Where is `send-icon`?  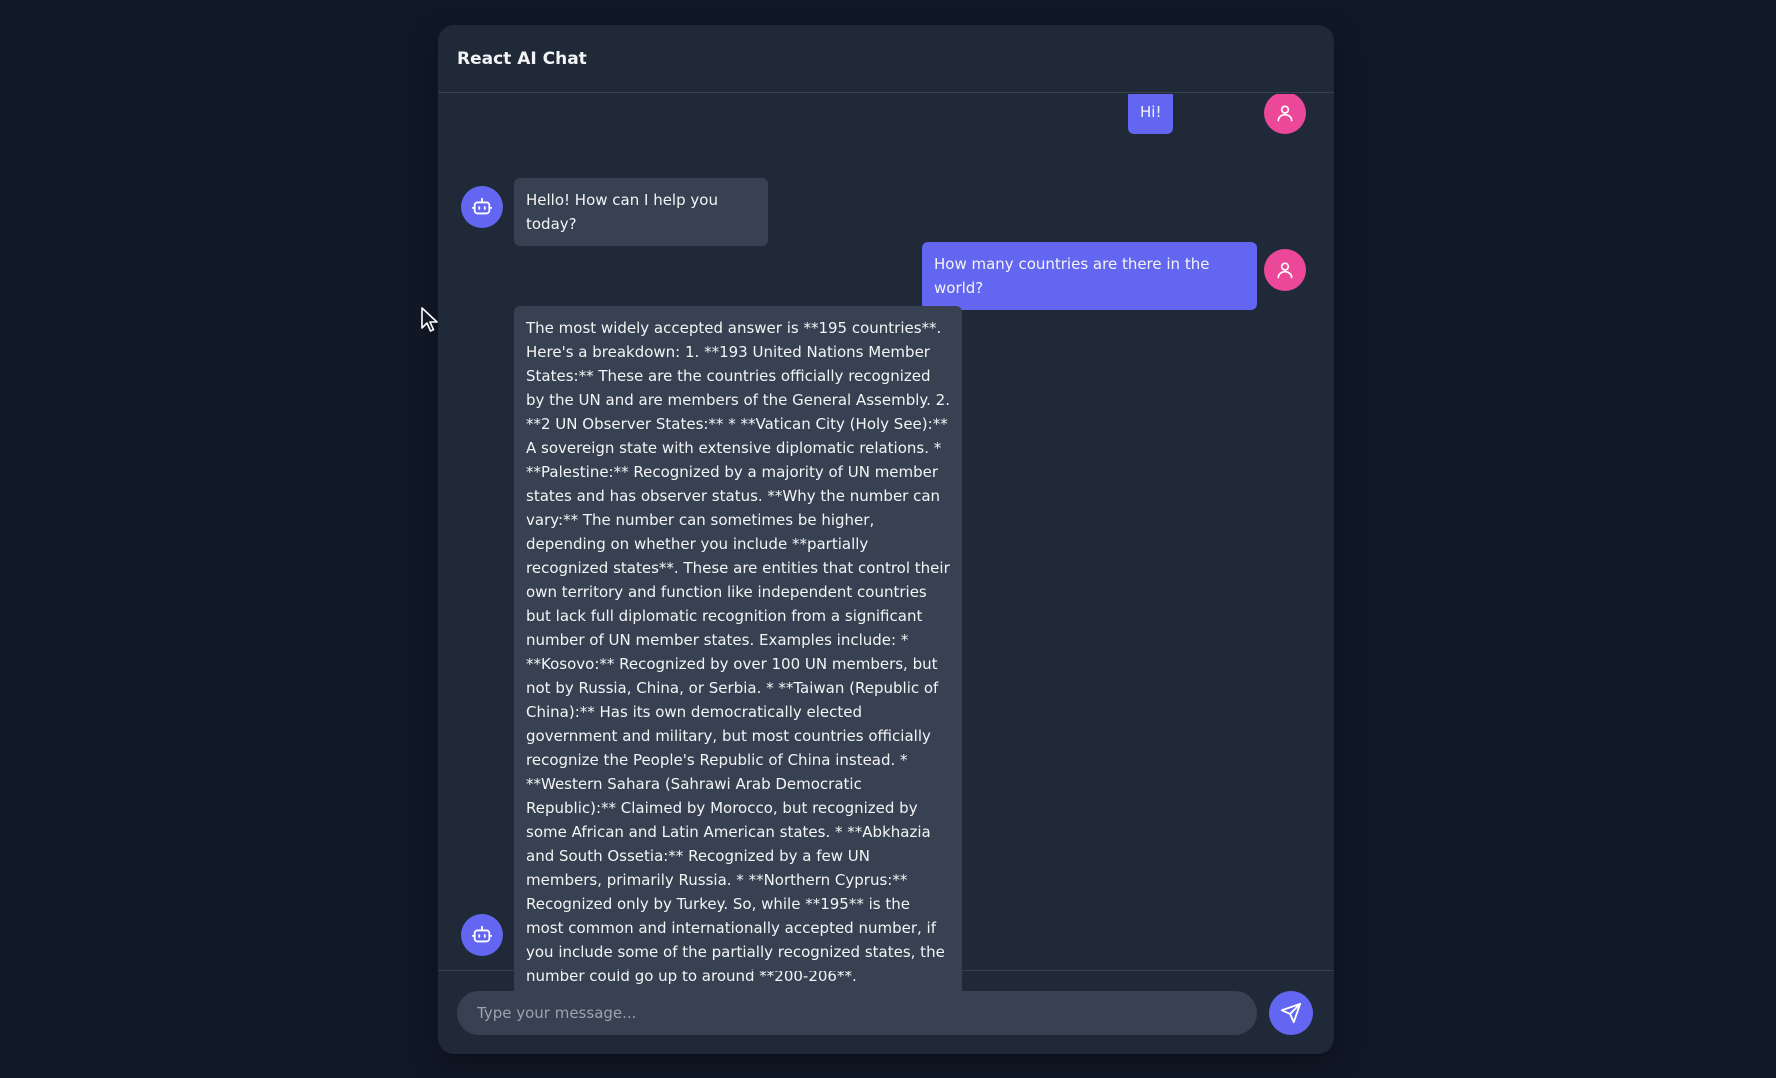 send-icon is located at coordinates (1291, 1013).